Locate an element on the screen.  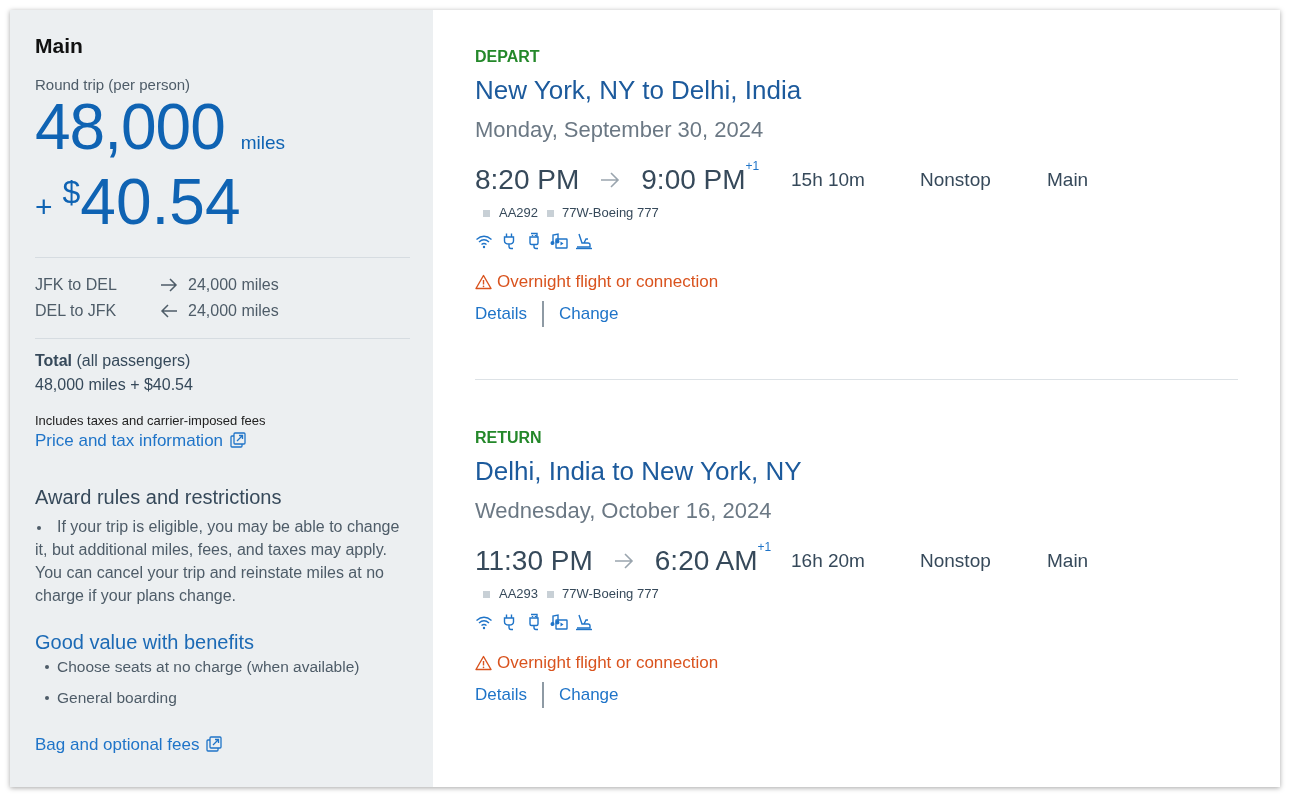
left-arrow-icon is located at coordinates (169, 311).